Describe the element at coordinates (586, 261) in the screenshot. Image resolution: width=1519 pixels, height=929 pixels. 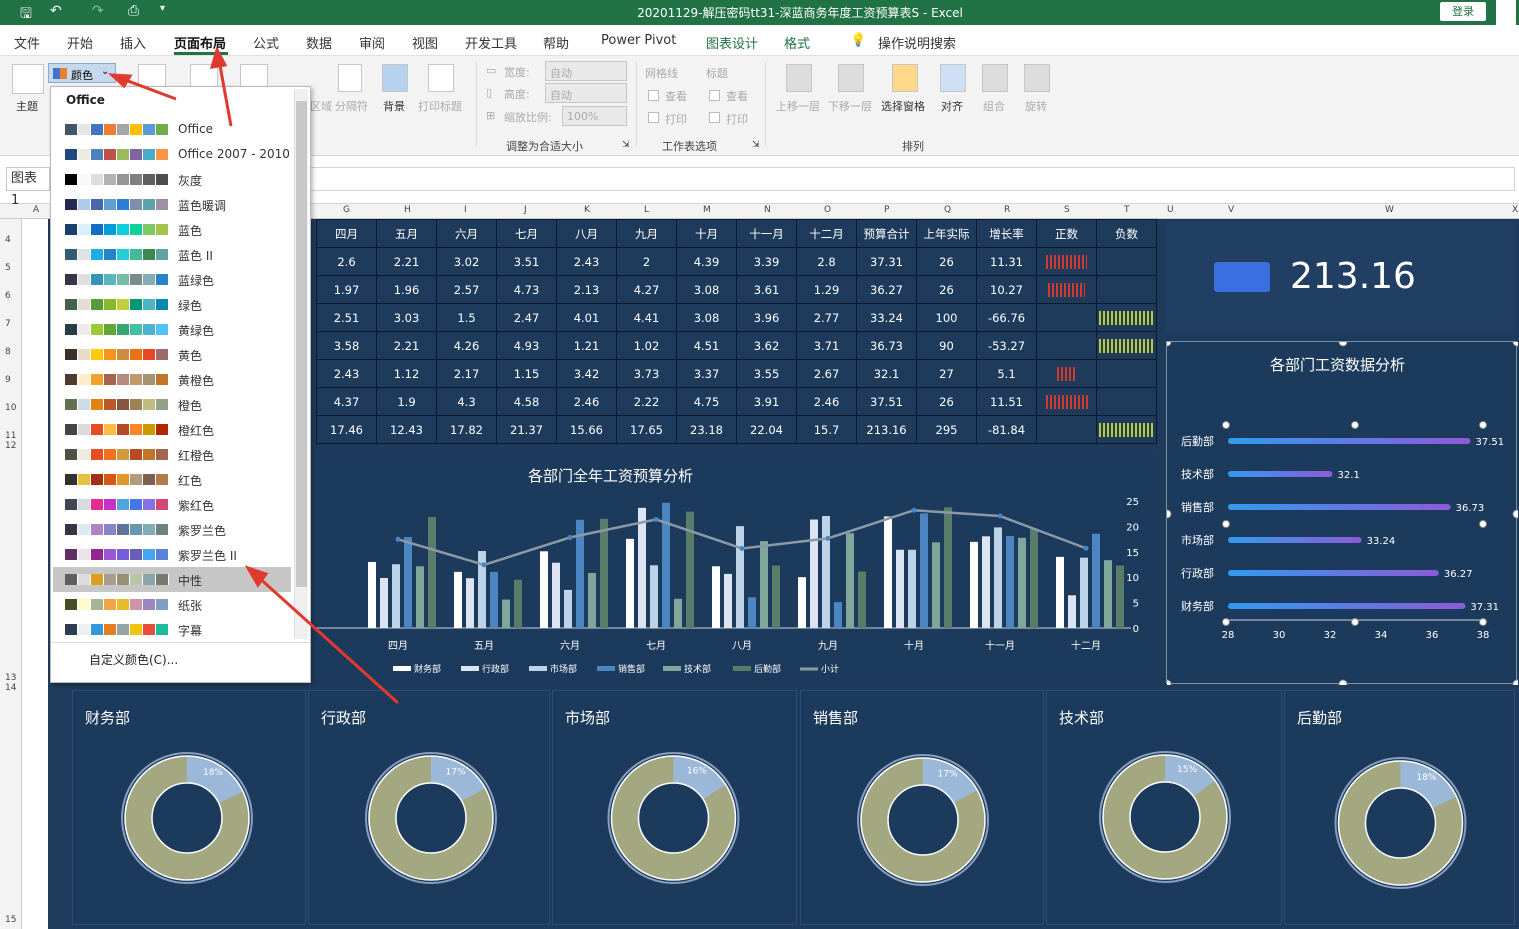
I see `table-cell: 2.43` at that location.